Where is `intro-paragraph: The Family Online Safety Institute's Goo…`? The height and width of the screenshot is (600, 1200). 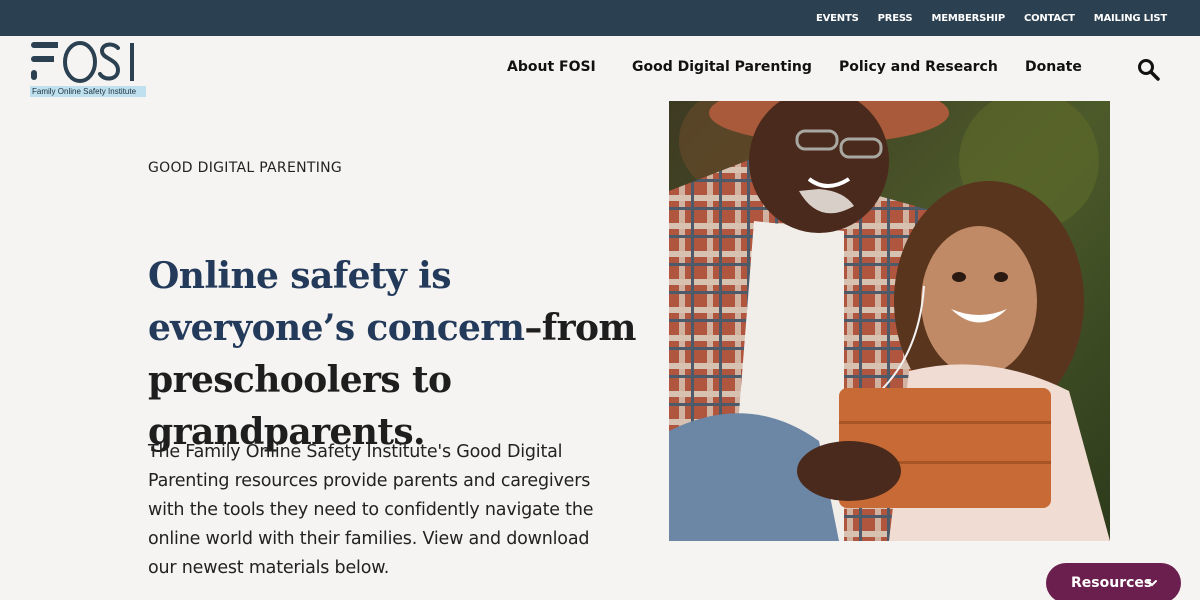 intro-paragraph: The Family Online Safety Institute's Goo… is located at coordinates (371, 510).